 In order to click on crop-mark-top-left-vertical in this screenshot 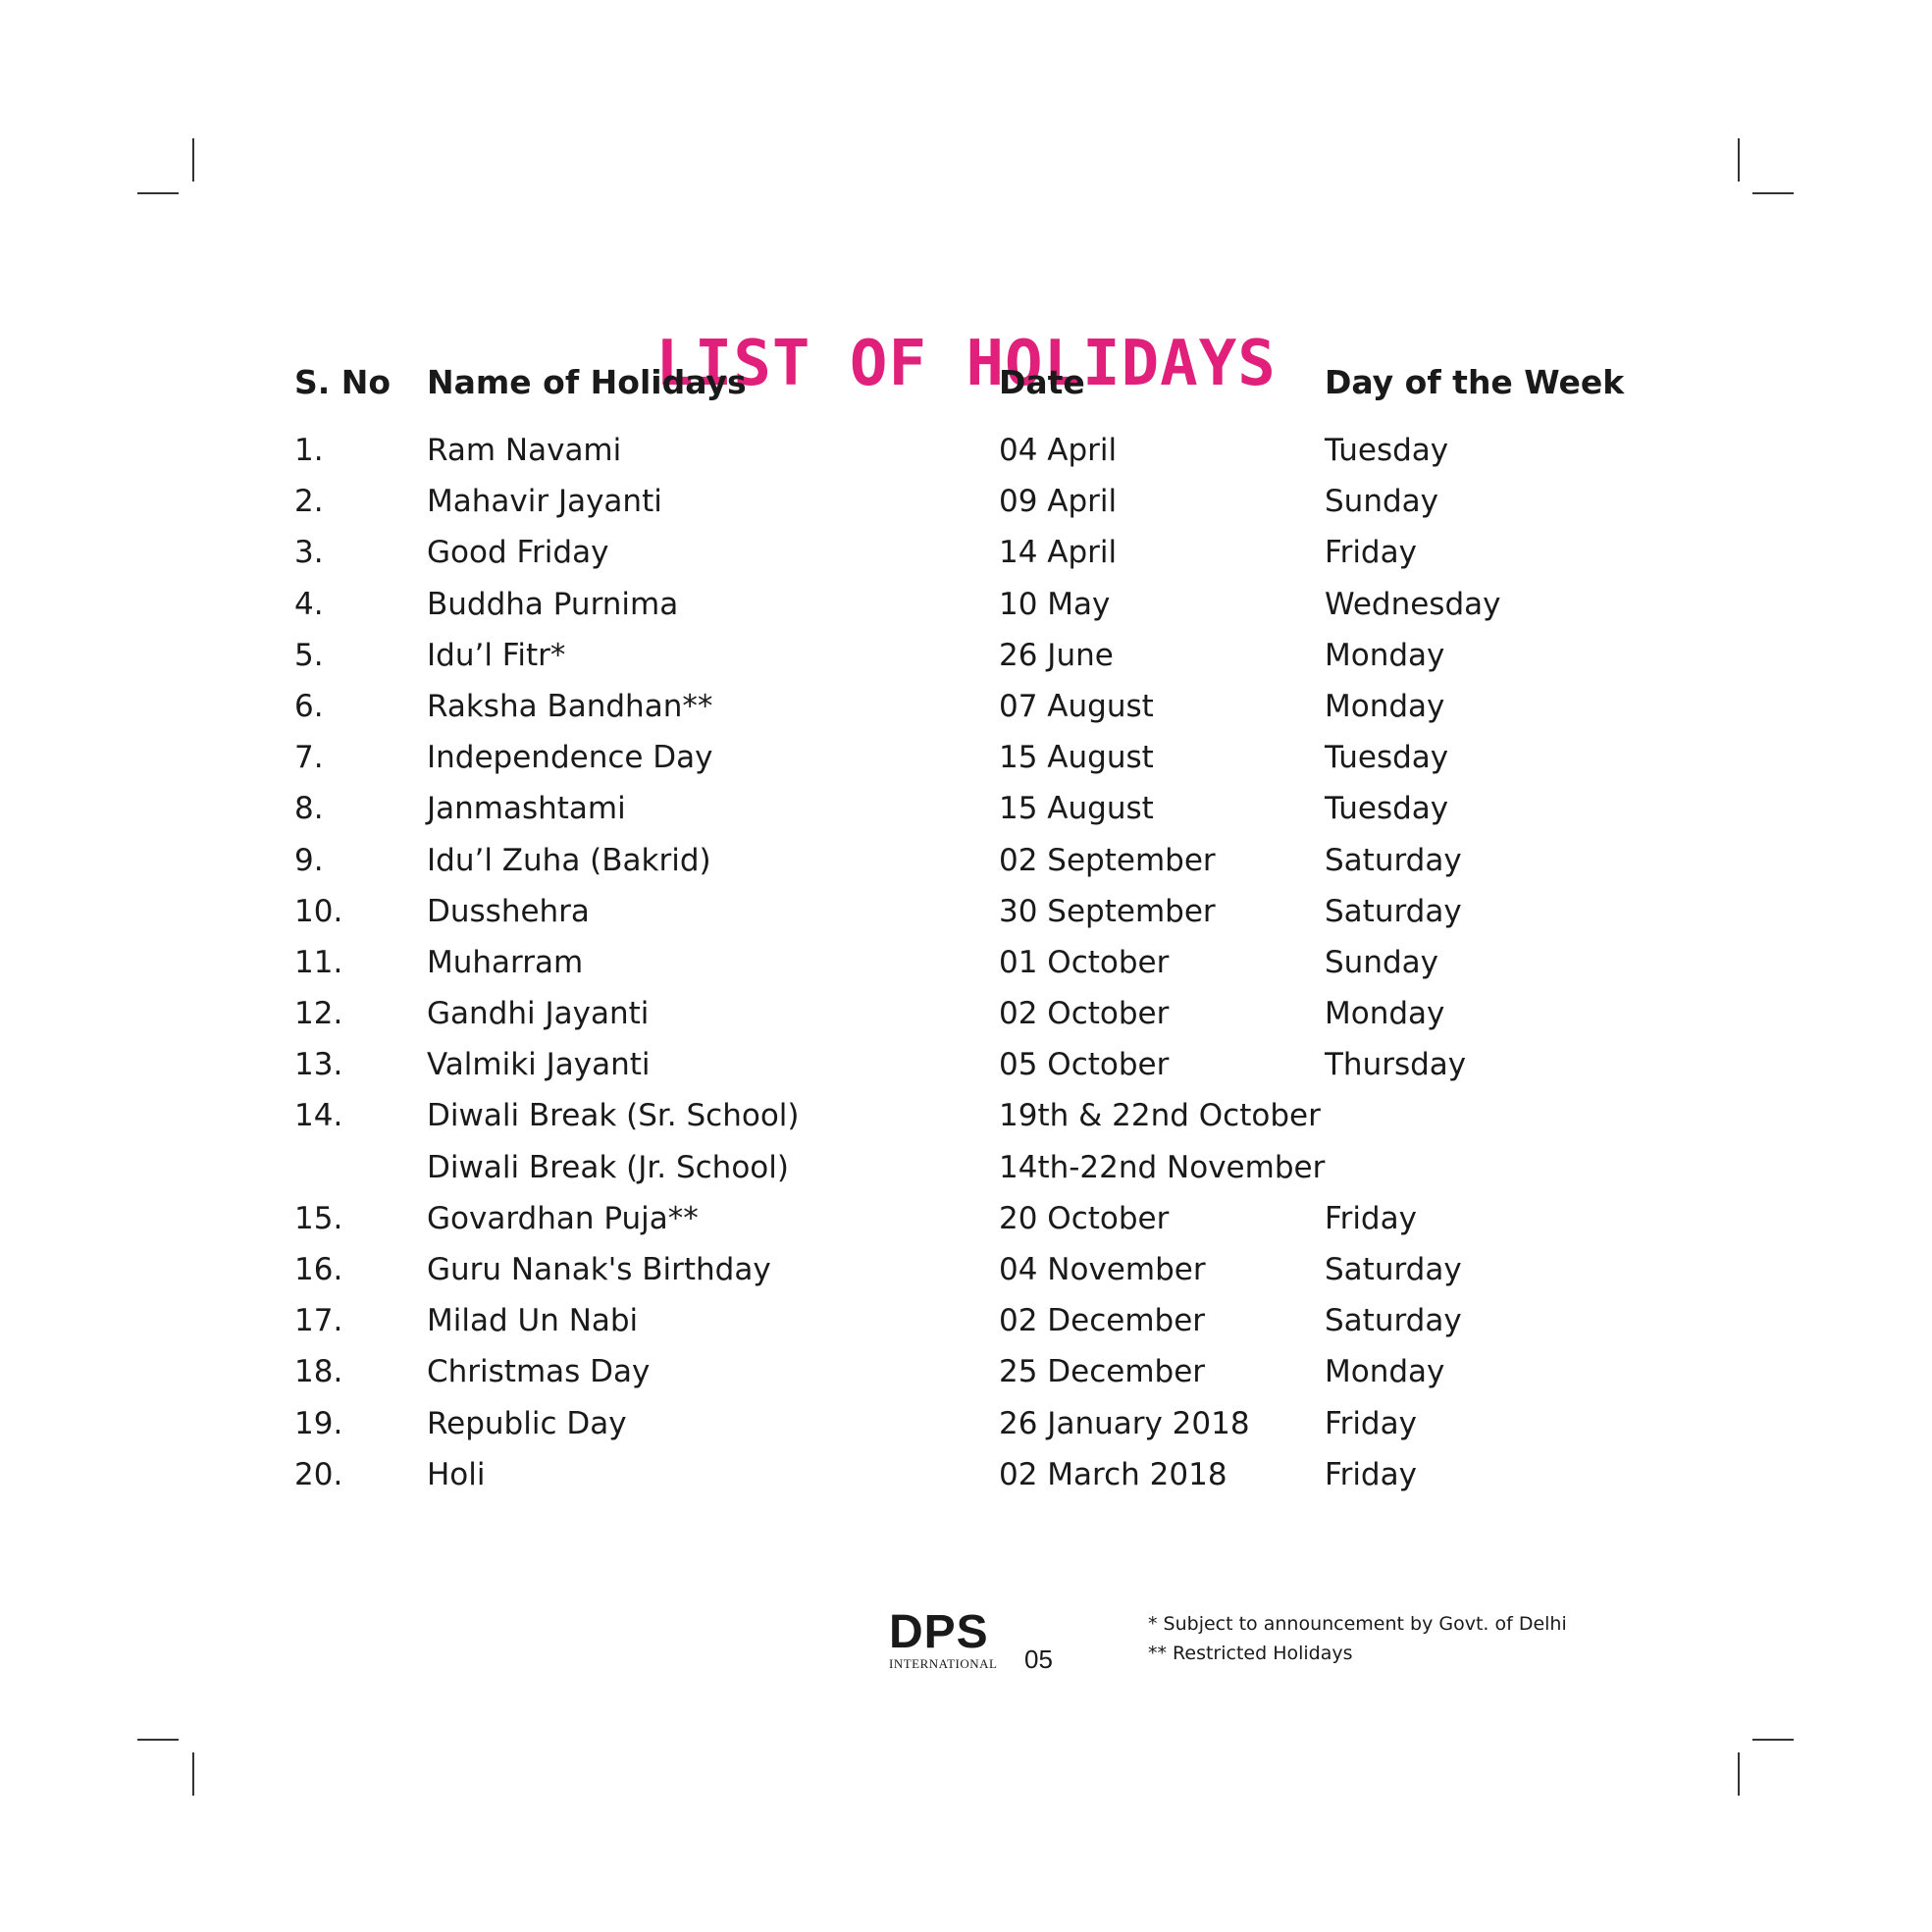, I will do `click(193, 160)`.